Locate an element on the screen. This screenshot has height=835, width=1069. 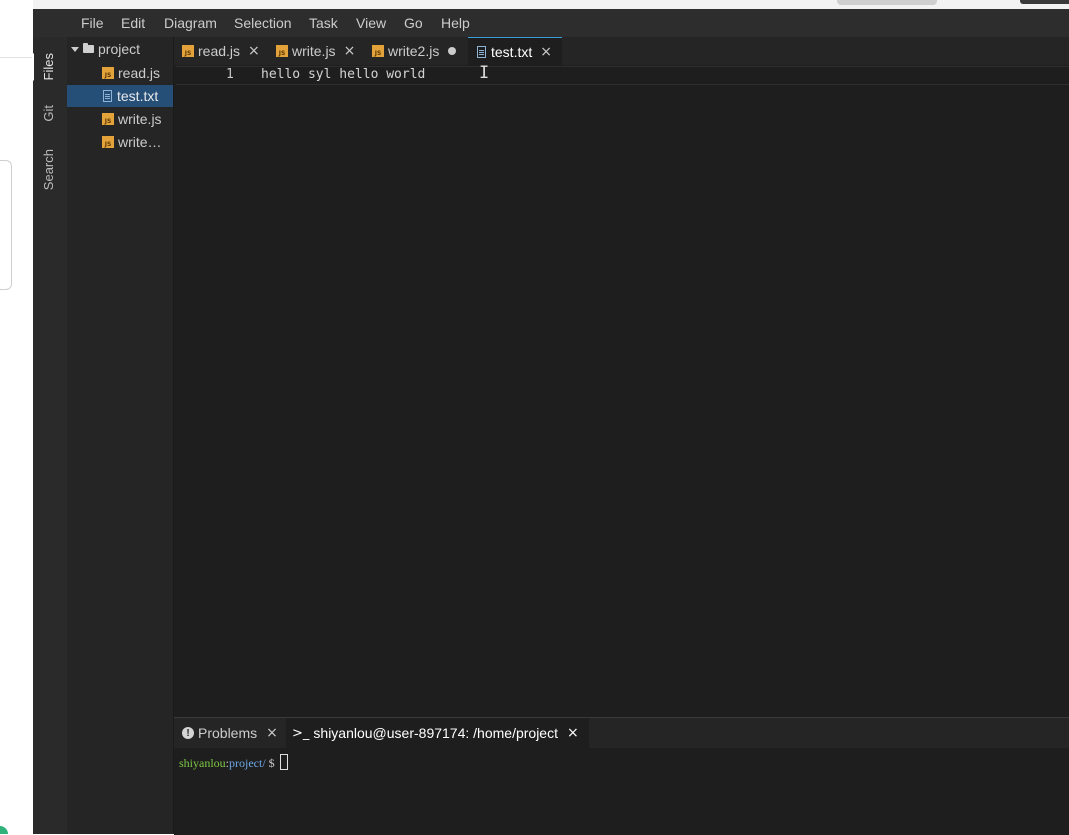
tab-label: write.js is located at coordinates (314, 51).